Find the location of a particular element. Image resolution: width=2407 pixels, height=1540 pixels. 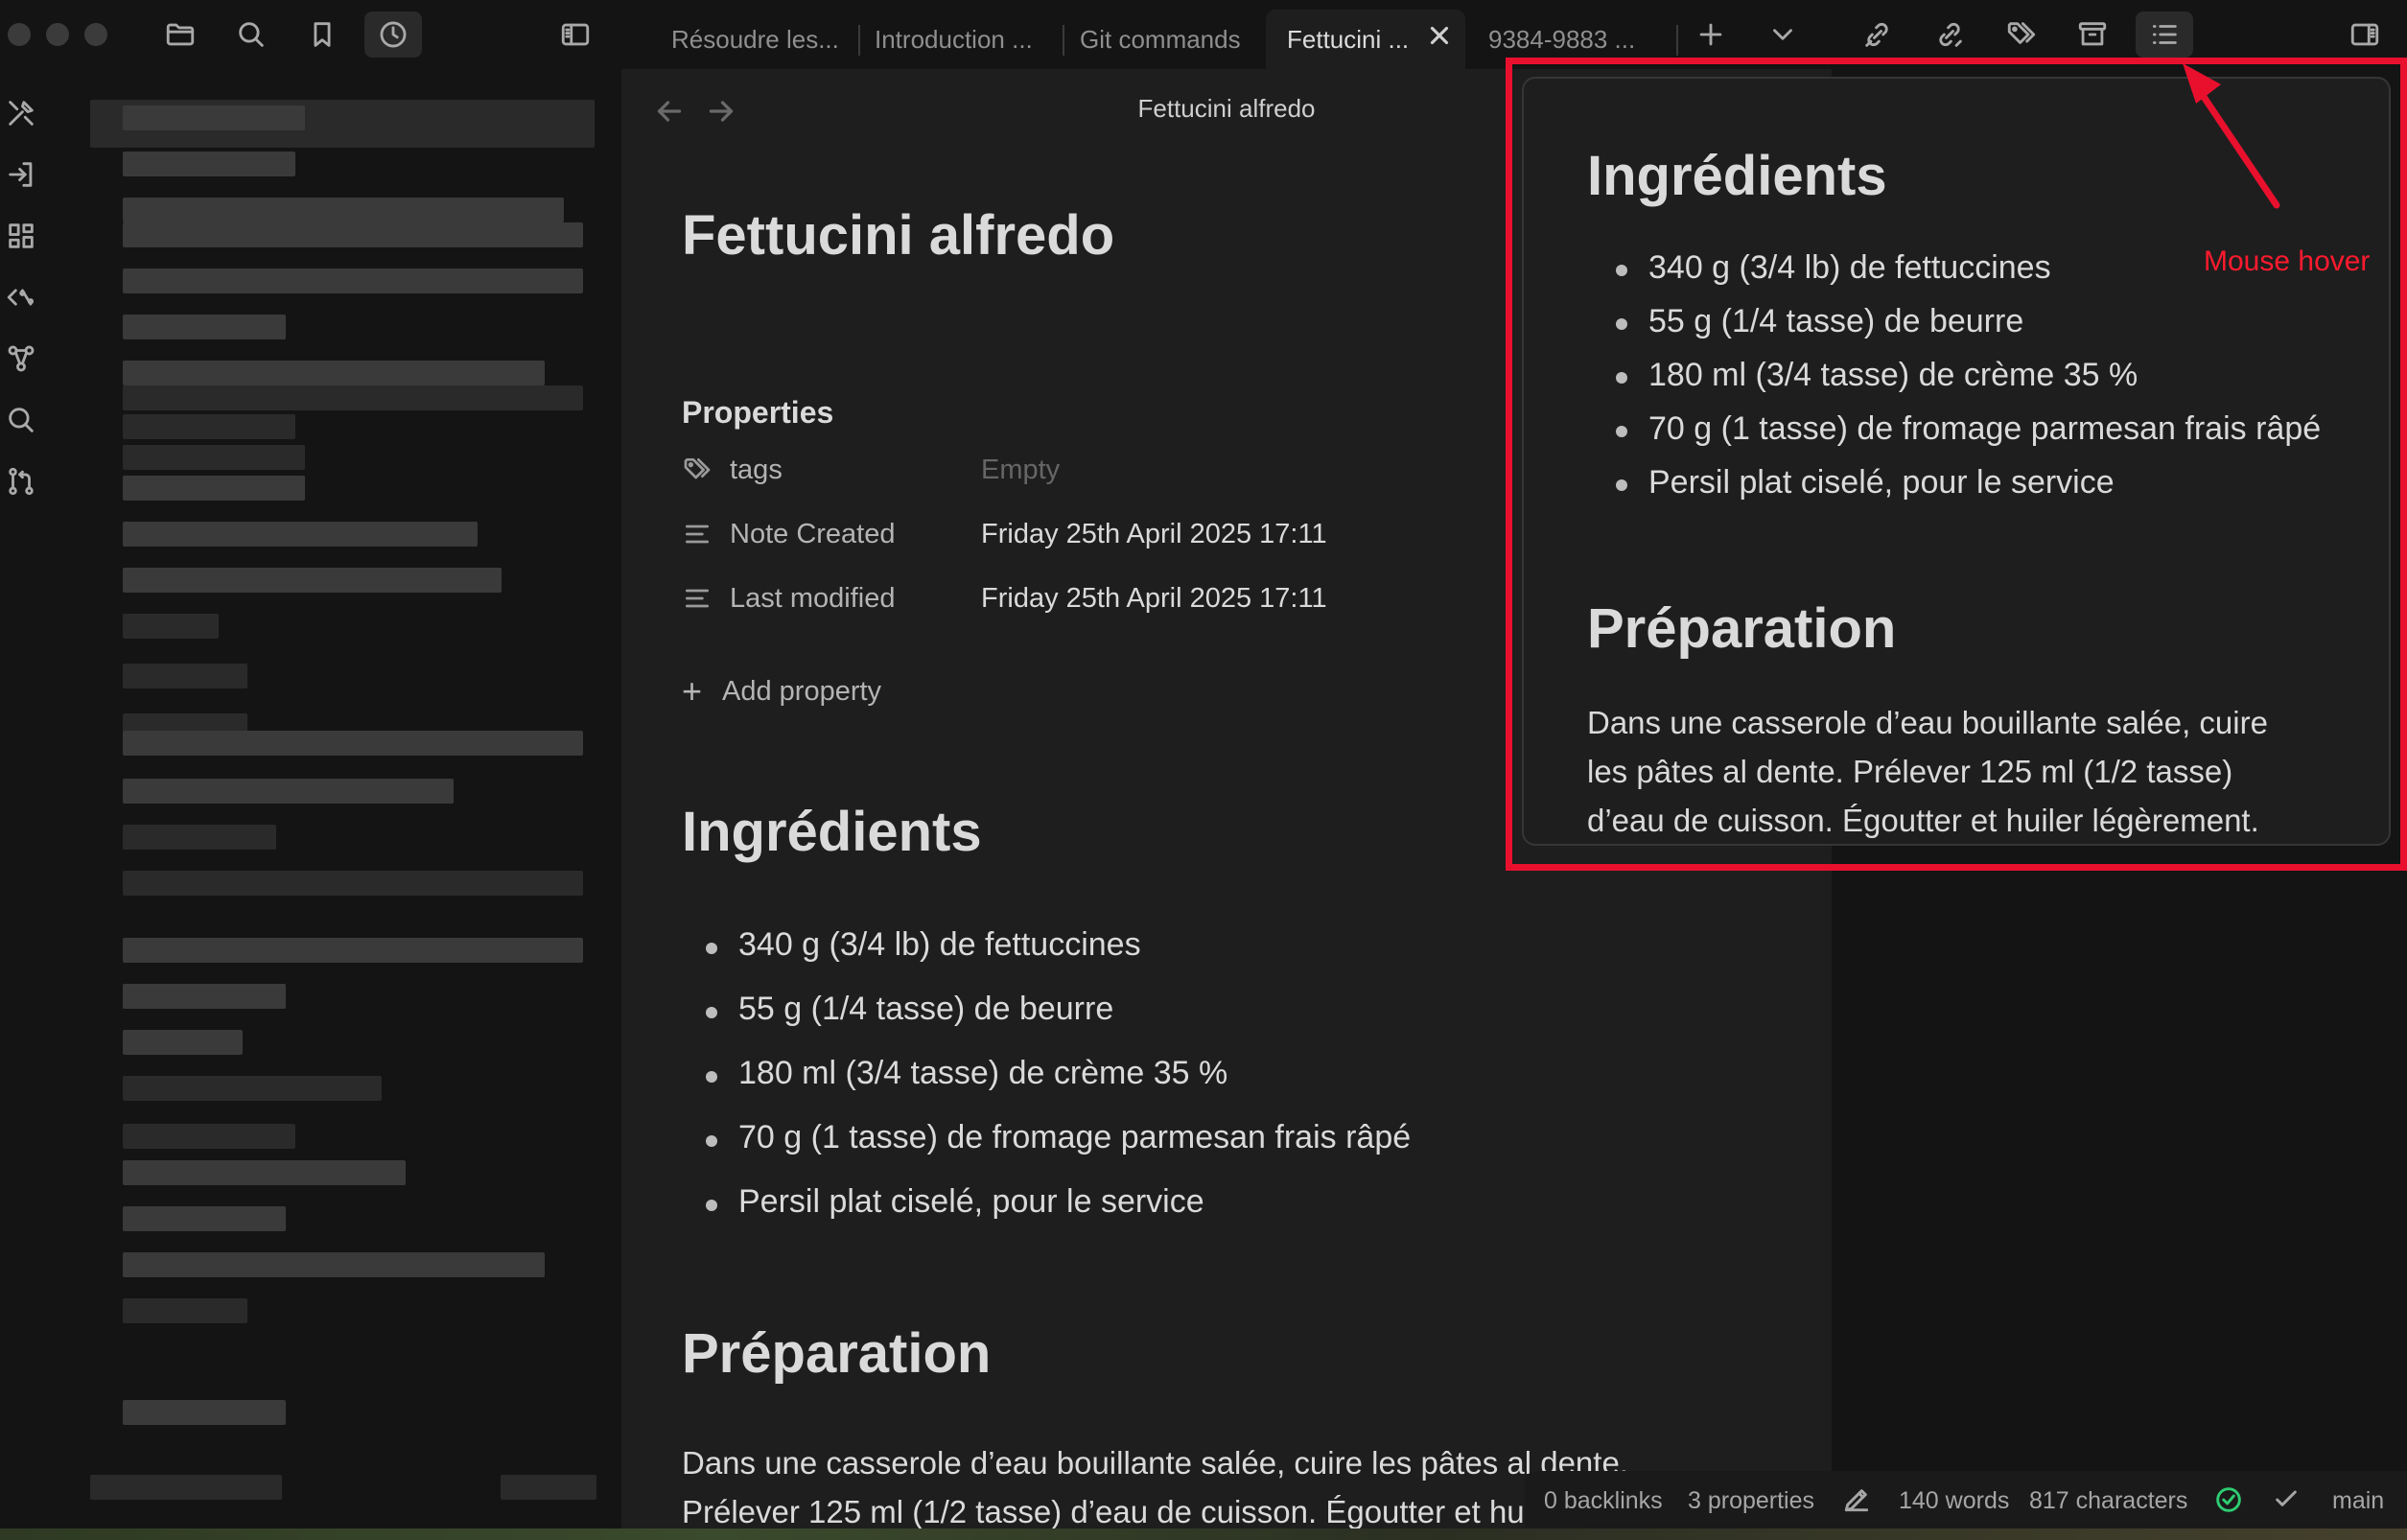

new-tab-button is located at coordinates (1711, 35).